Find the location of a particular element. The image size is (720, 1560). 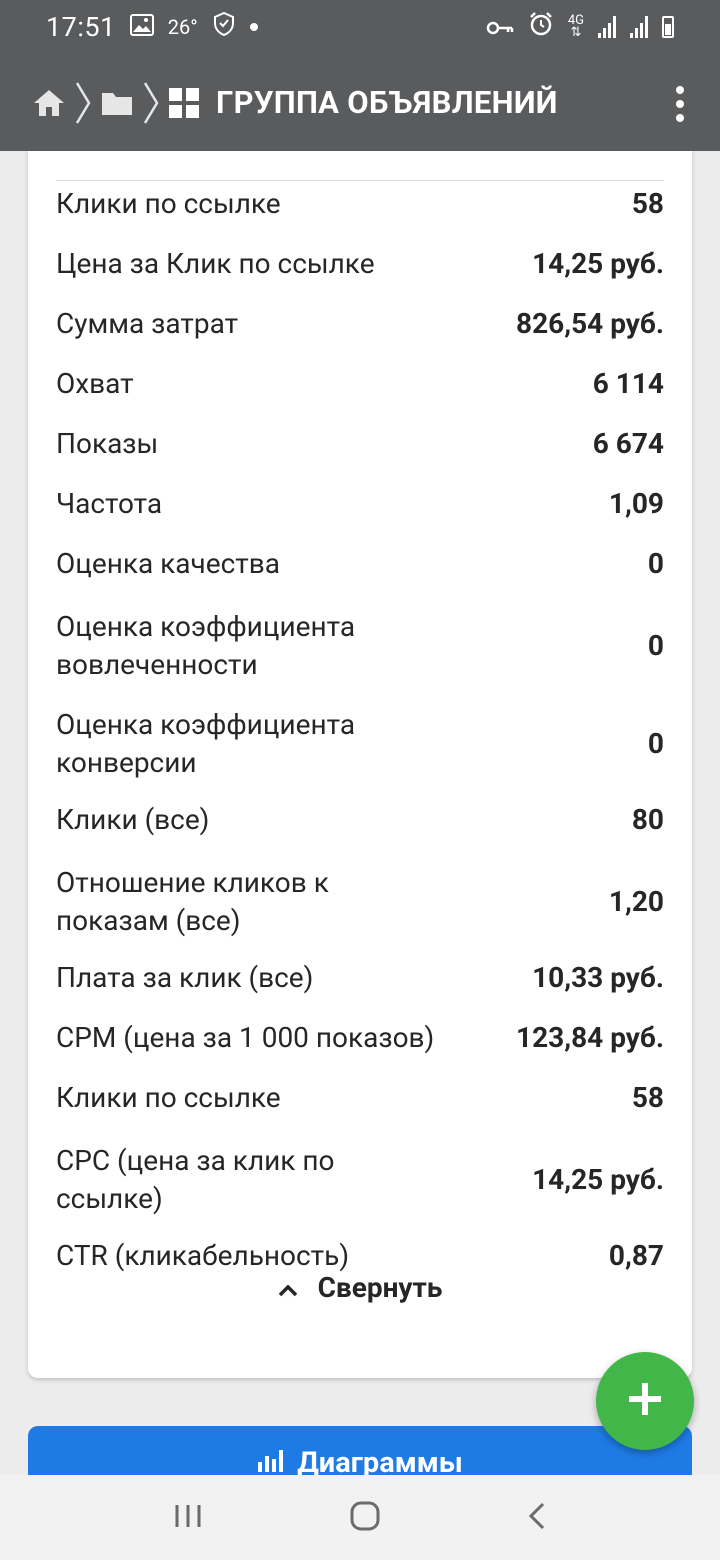

stat-row: Показы 6 674 is located at coordinates (360, 444).